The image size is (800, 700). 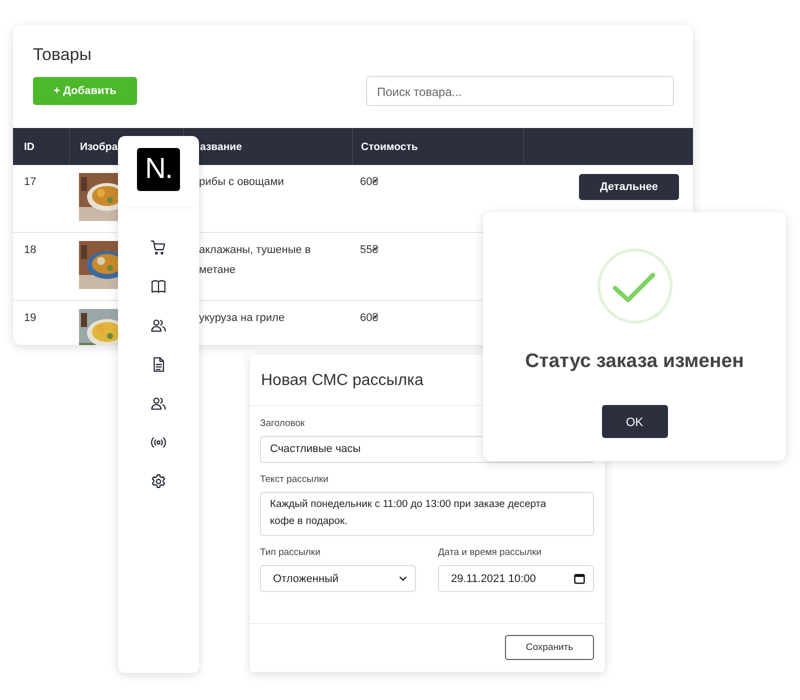 What do you see at coordinates (549, 647) in the screenshot?
I see `save-button: Сохранить` at bounding box center [549, 647].